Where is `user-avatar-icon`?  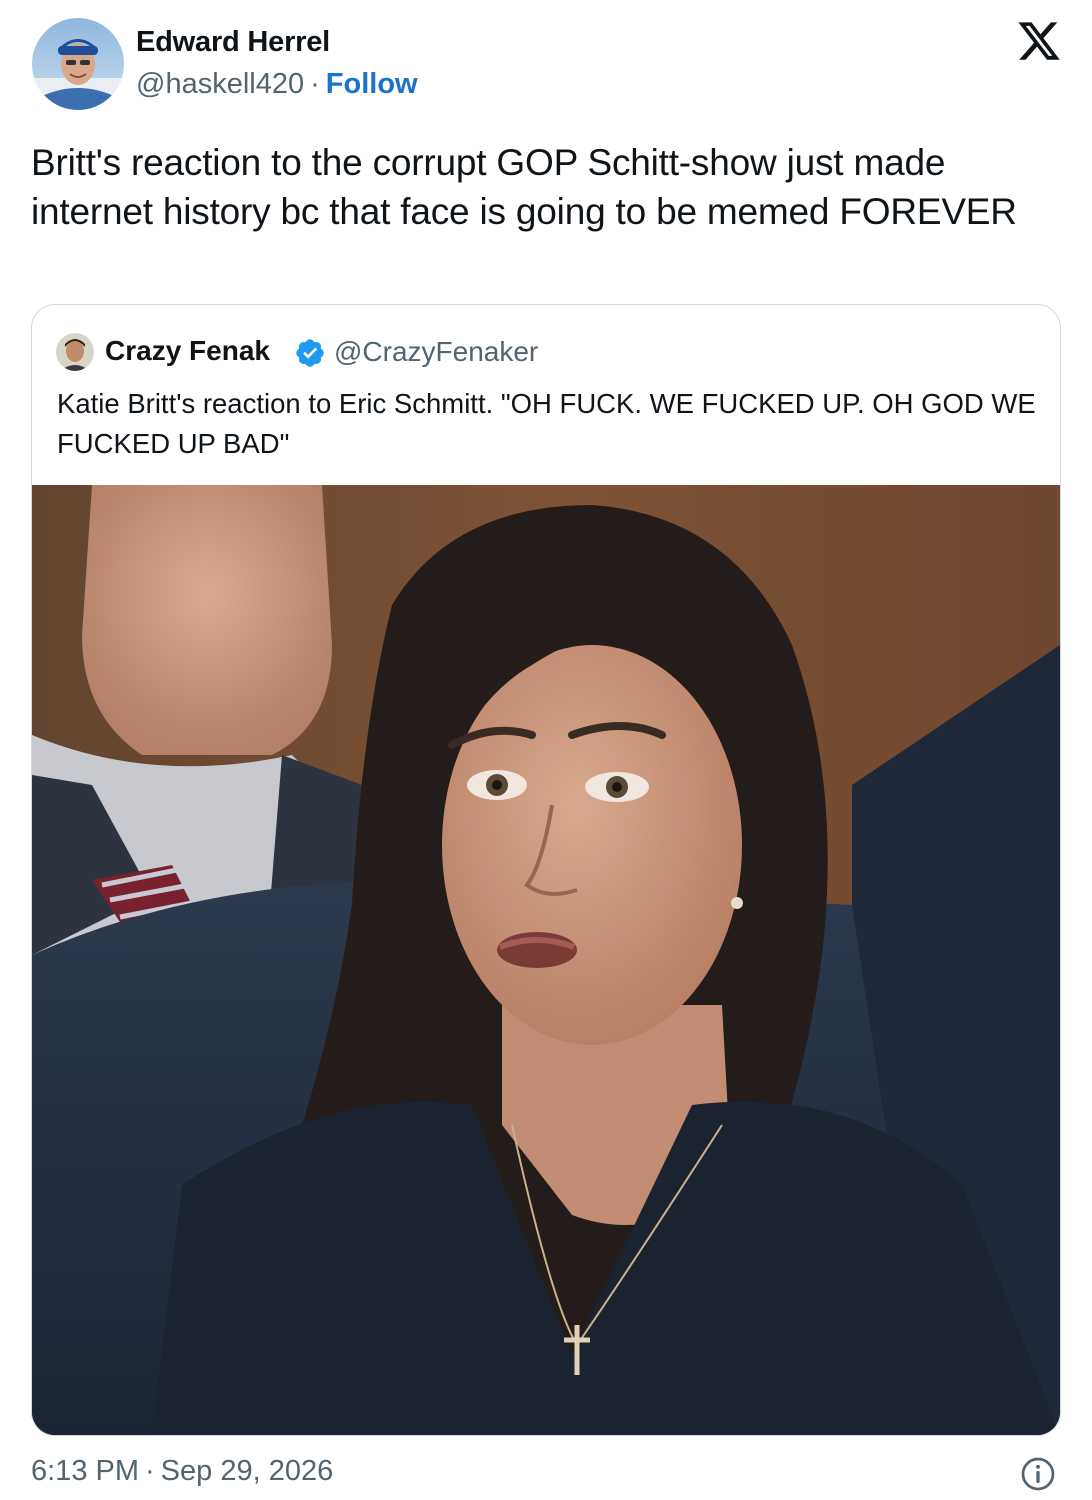
user-avatar-icon is located at coordinates (78, 64).